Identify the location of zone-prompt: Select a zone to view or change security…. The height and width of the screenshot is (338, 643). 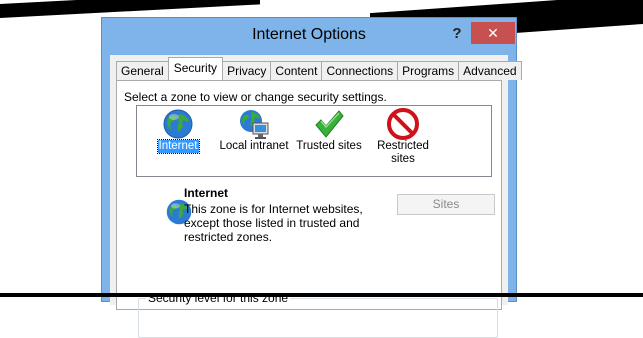
(255, 97).